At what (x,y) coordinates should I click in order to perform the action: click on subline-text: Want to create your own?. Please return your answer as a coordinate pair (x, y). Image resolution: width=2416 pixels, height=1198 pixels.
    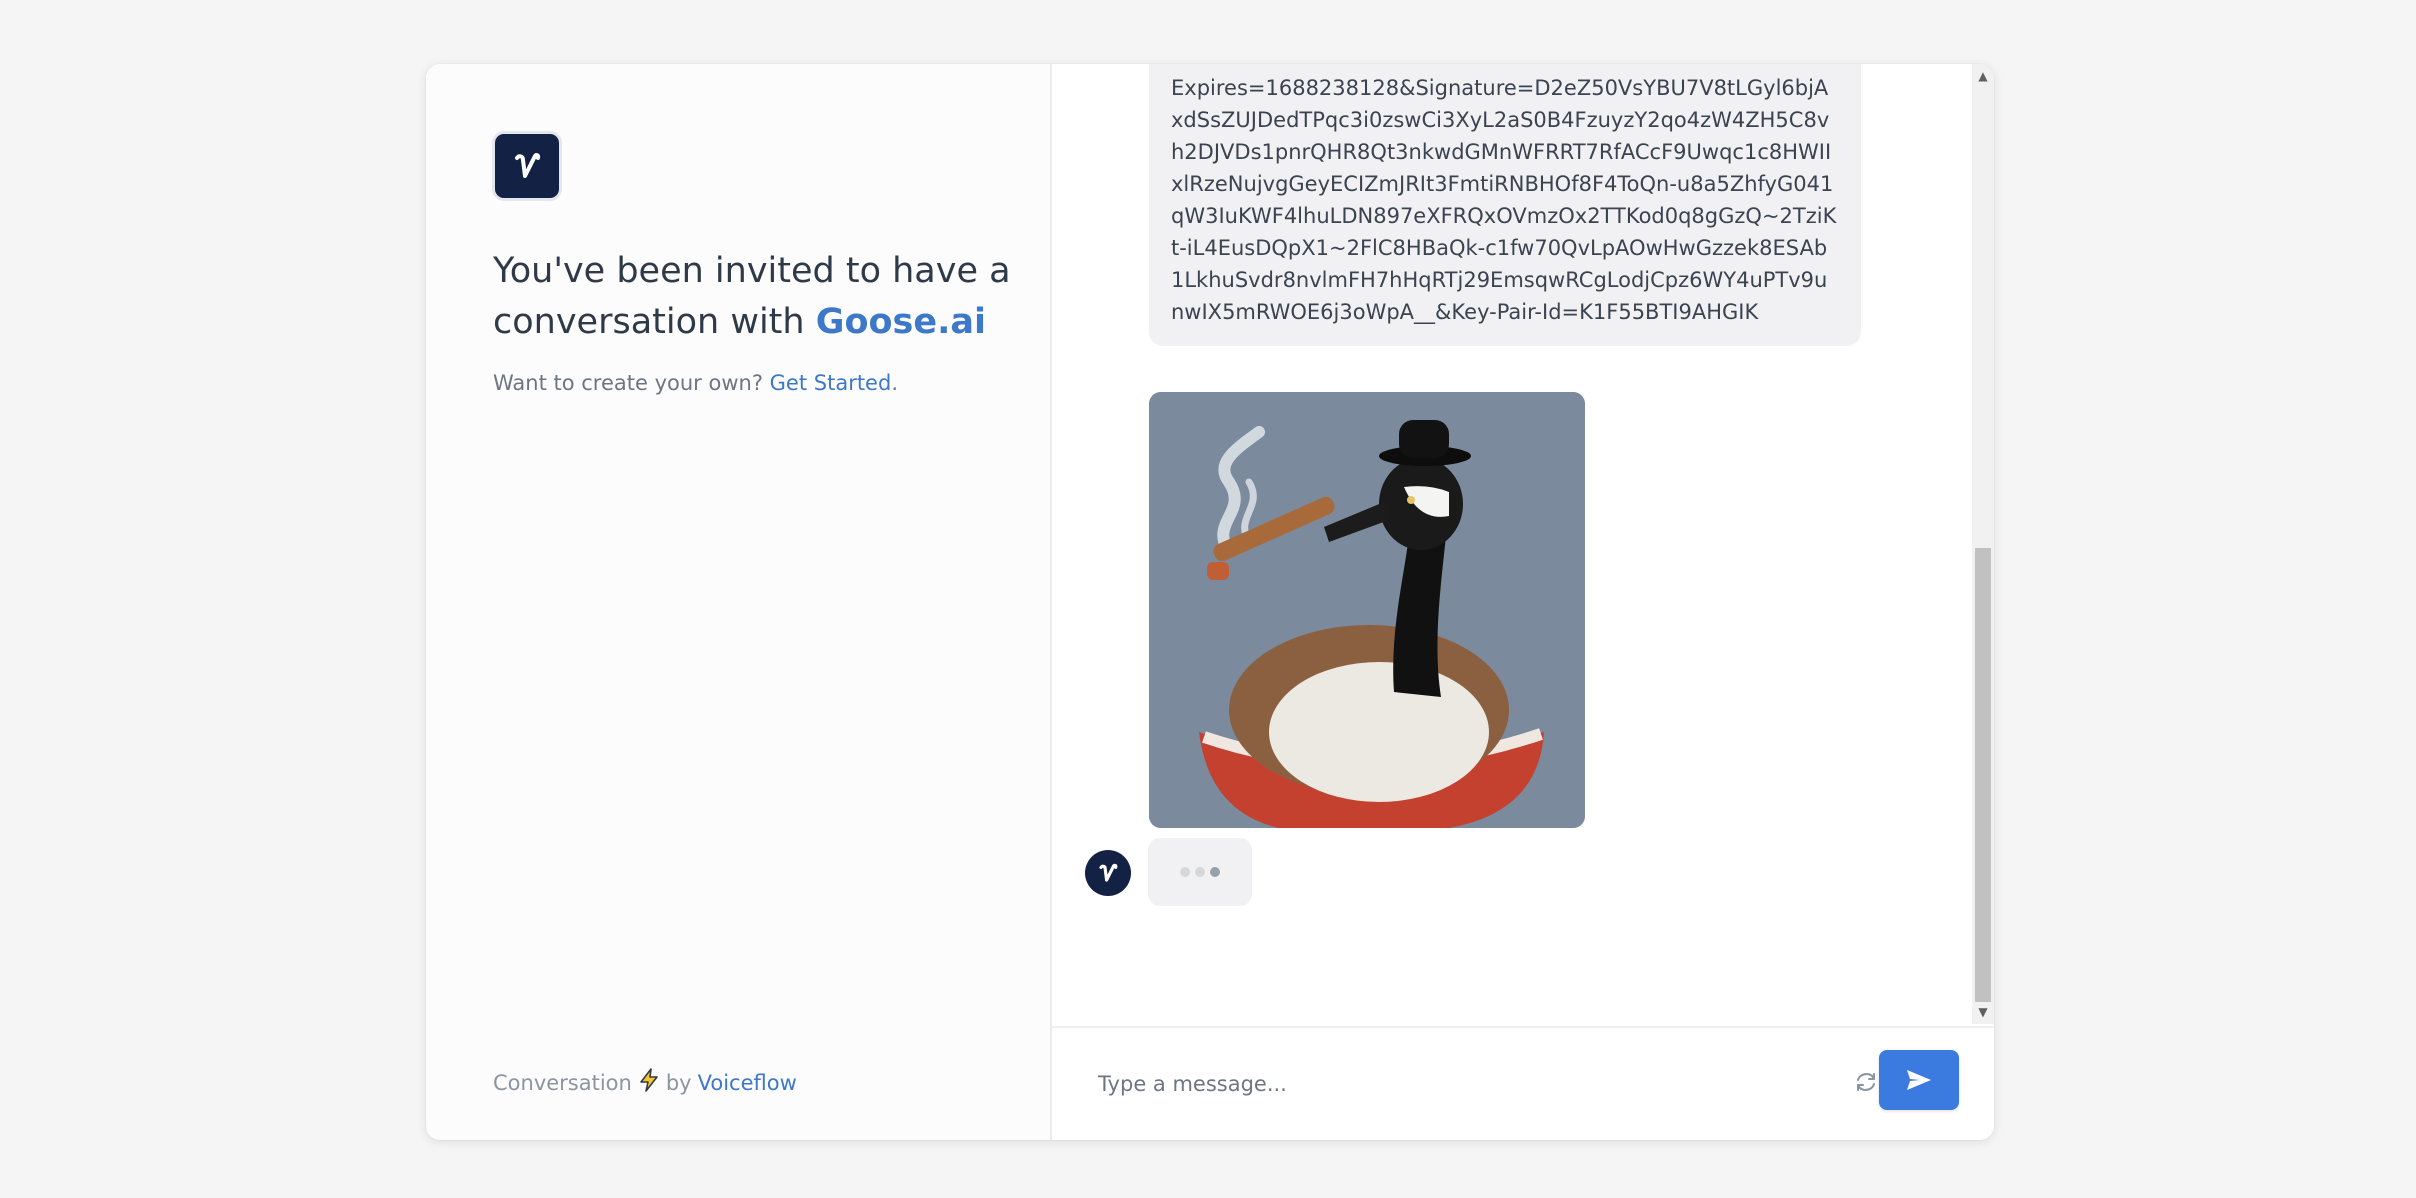
    Looking at the image, I should click on (631, 383).